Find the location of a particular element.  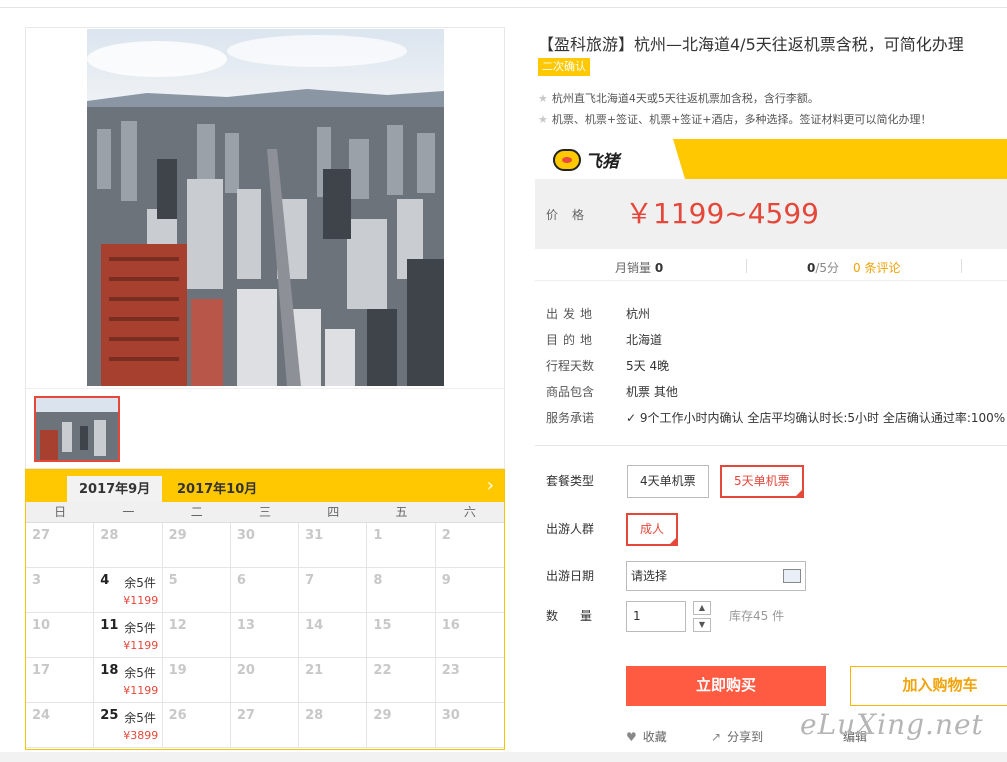

day-number: 5 is located at coordinates (173, 580).